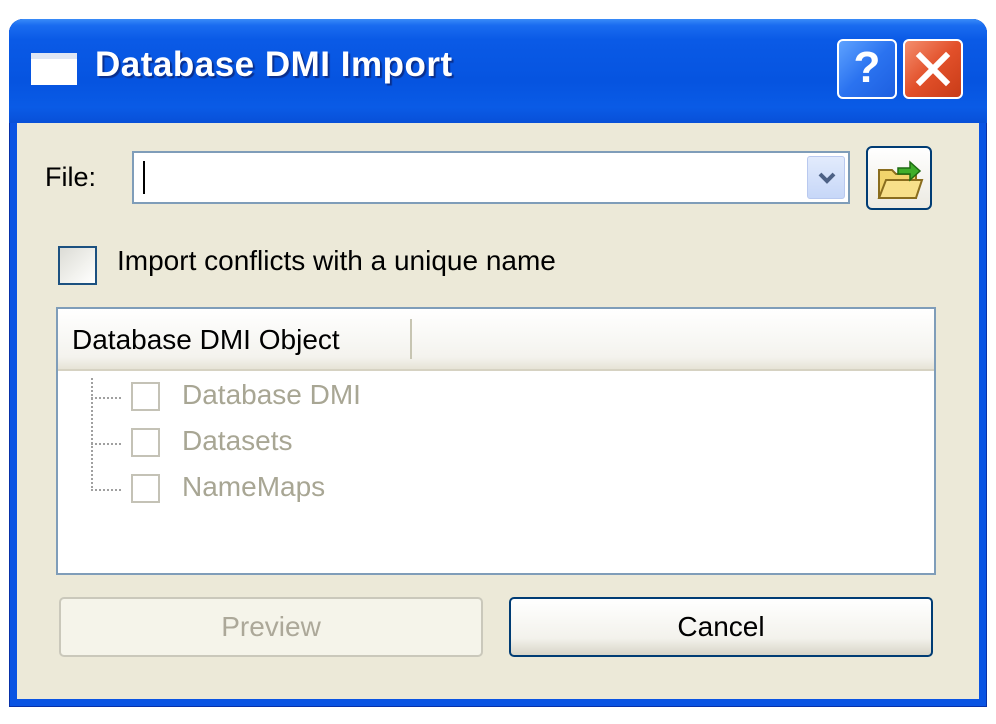 This screenshot has width=996, height=724. Describe the element at coordinates (144, 177) in the screenshot. I see `text-cursor` at that location.